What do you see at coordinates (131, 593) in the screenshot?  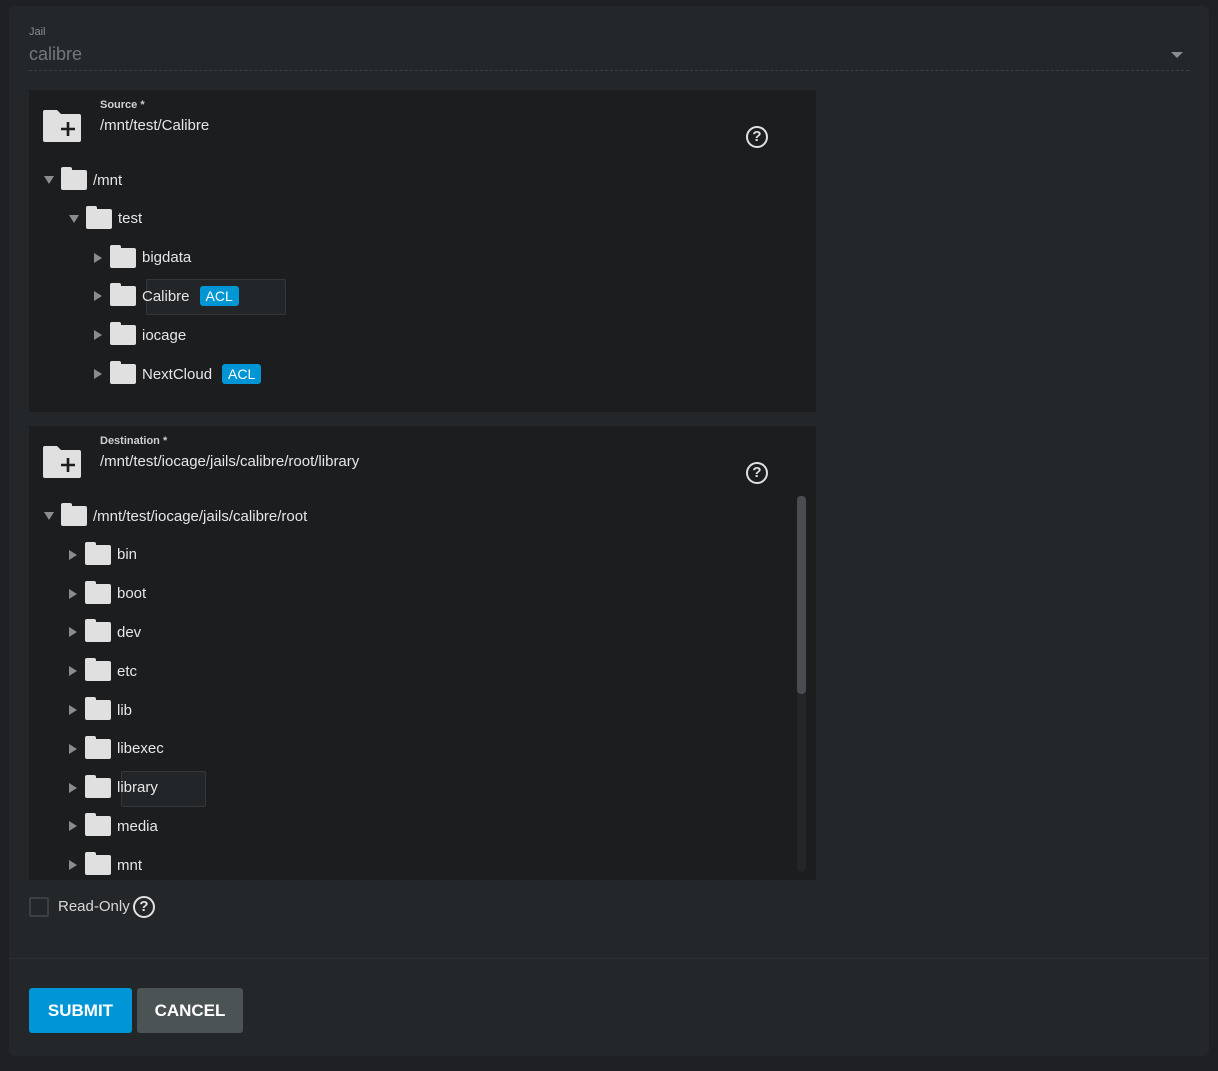 I see `tree-node-label: boot` at bounding box center [131, 593].